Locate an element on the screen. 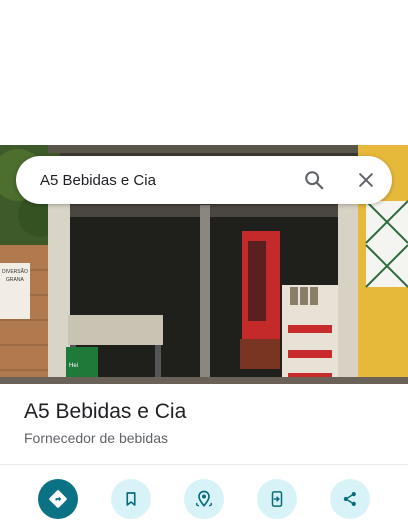 Image resolution: width=408 pixels, height=528 pixels. share-icon is located at coordinates (349, 499).